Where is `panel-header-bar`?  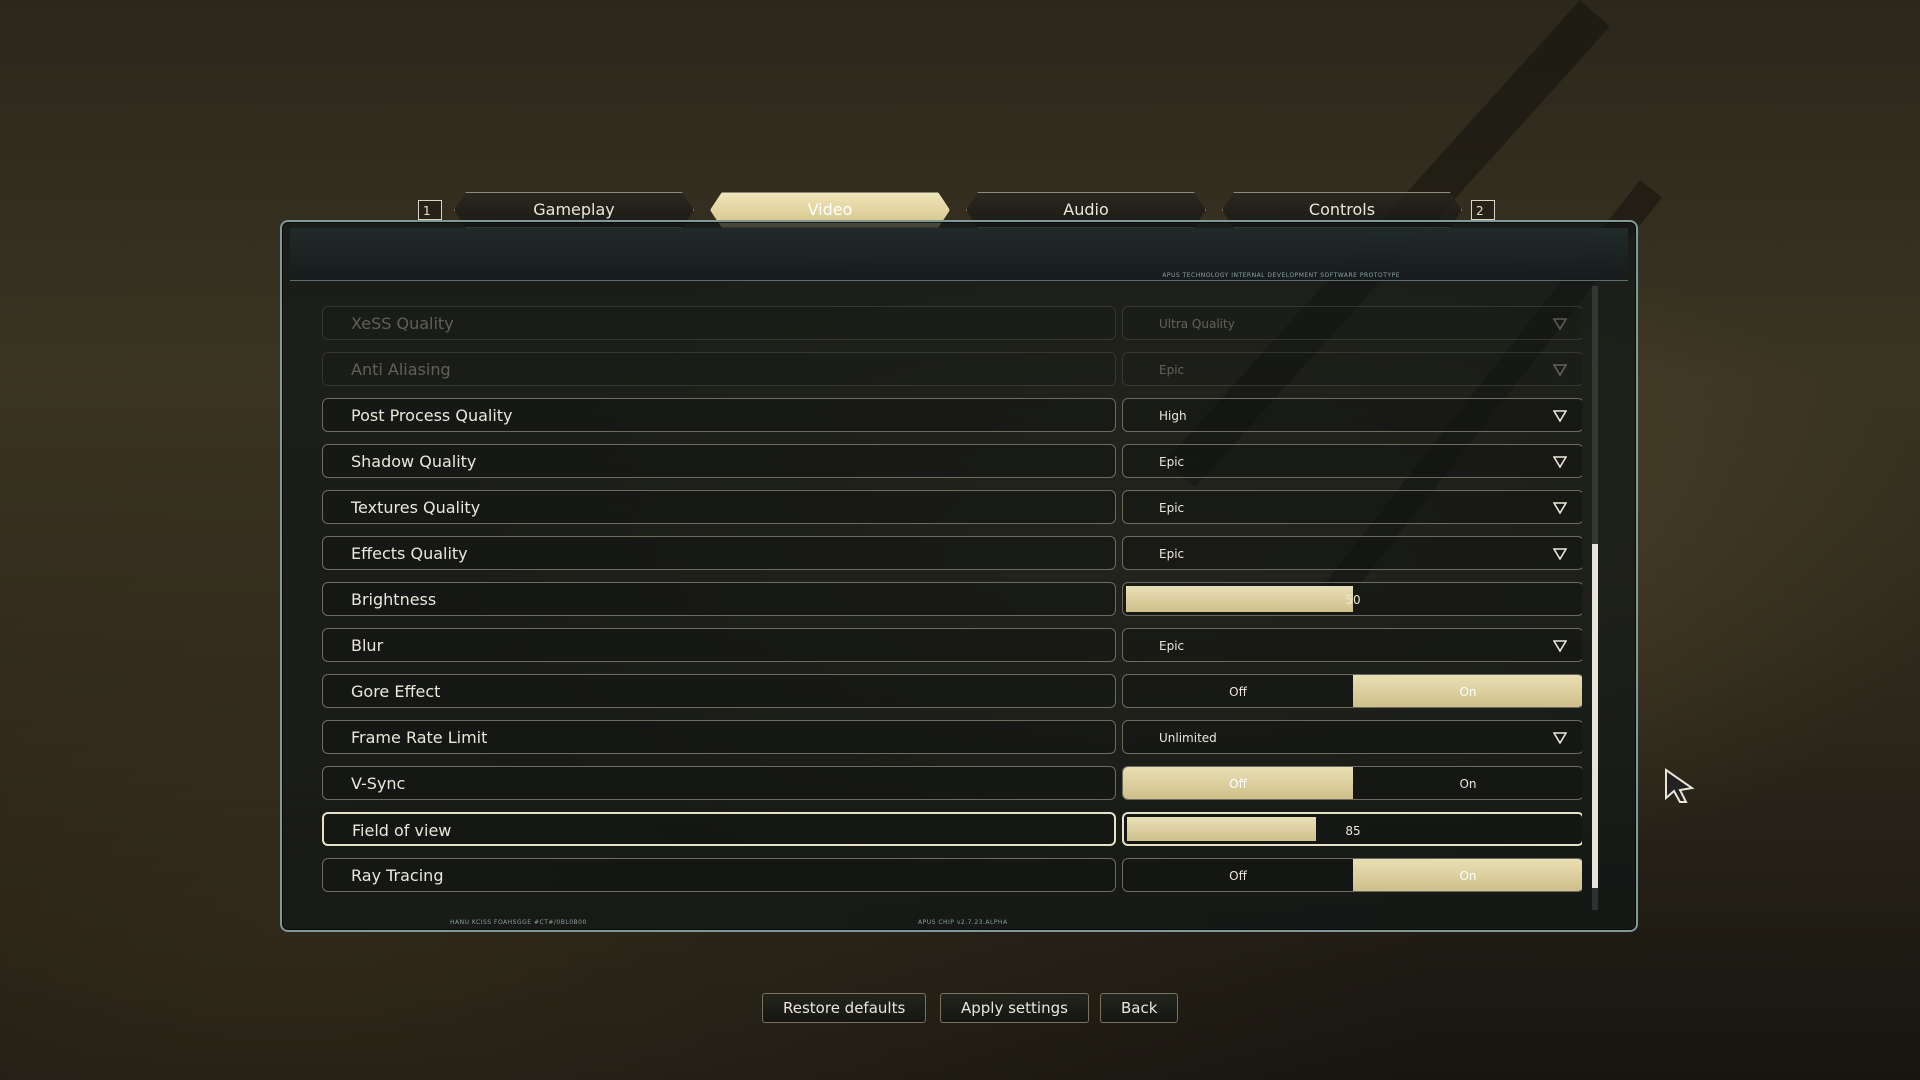 panel-header-bar is located at coordinates (959, 254).